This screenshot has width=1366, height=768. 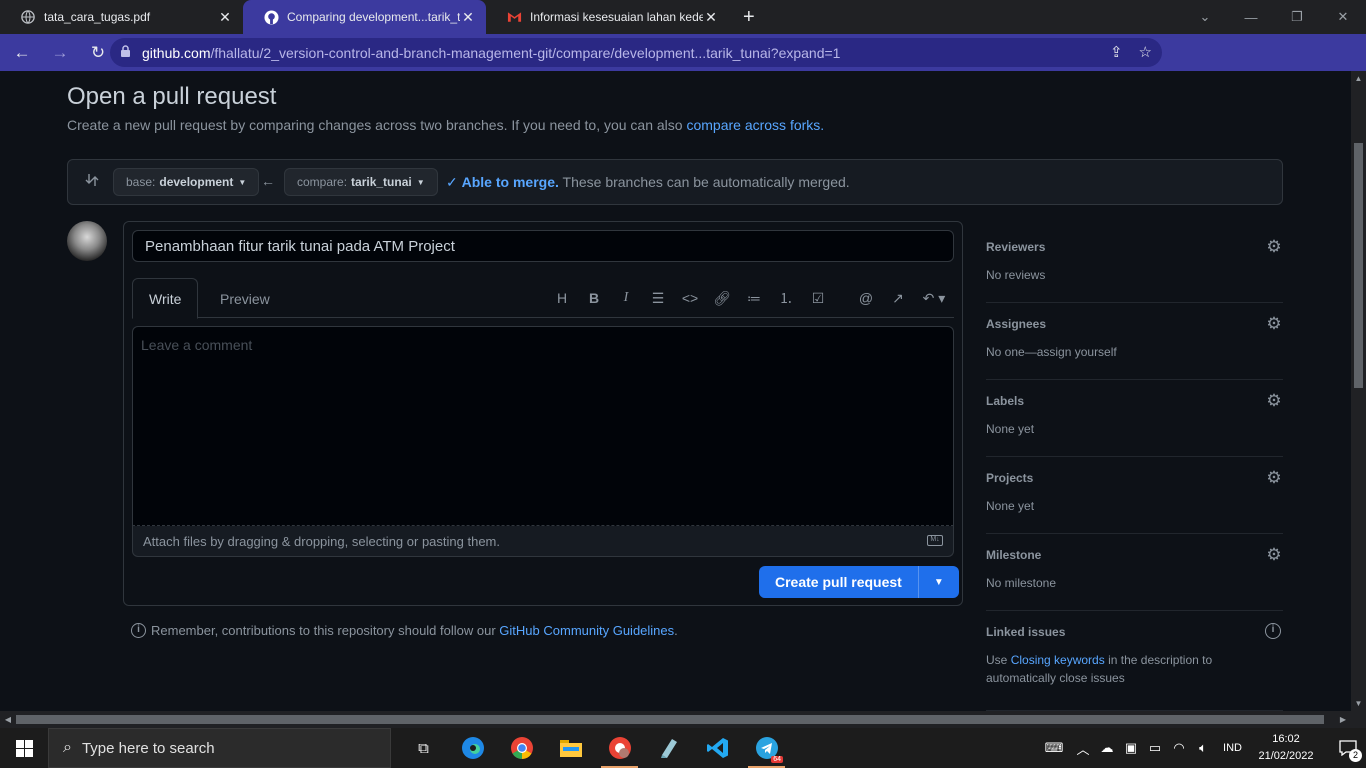 What do you see at coordinates (690, 298) in the screenshot?
I see `code-icon: <>` at bounding box center [690, 298].